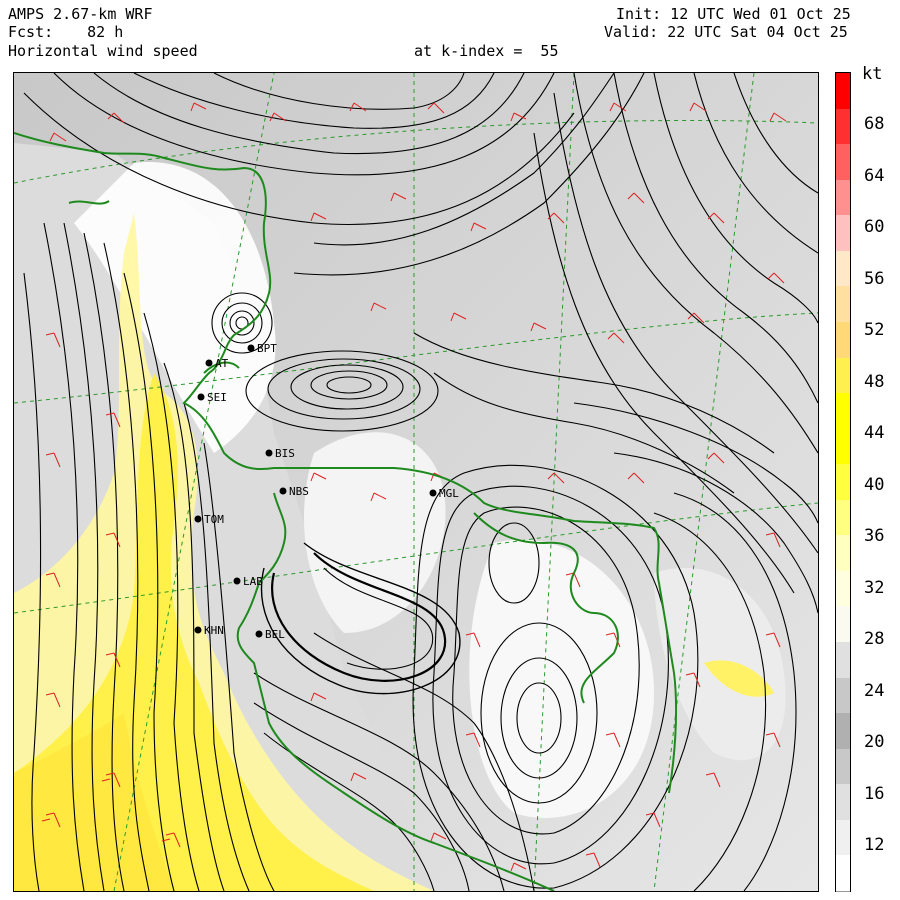  I want to click on colorbar-label: 24, so click(874, 690).